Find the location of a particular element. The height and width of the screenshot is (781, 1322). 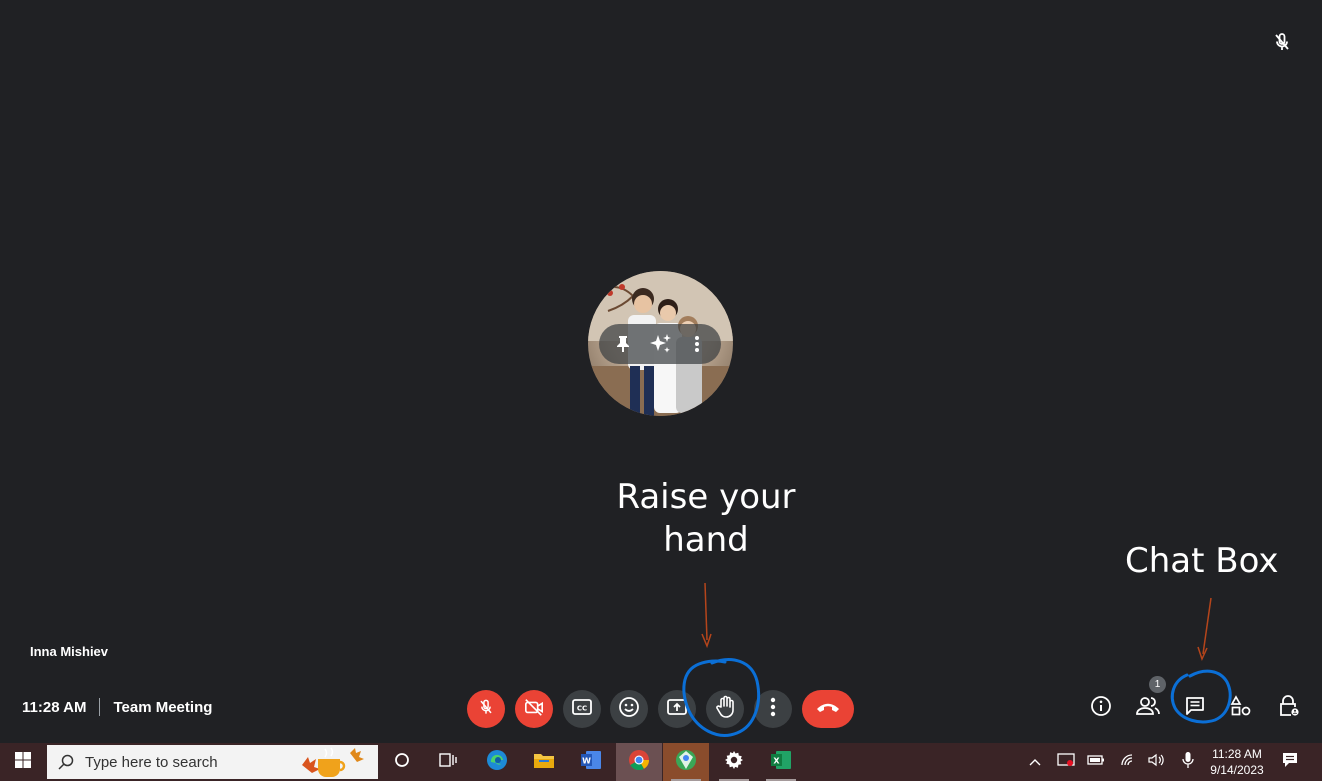

excel-icon: X is located at coordinates (781, 762).